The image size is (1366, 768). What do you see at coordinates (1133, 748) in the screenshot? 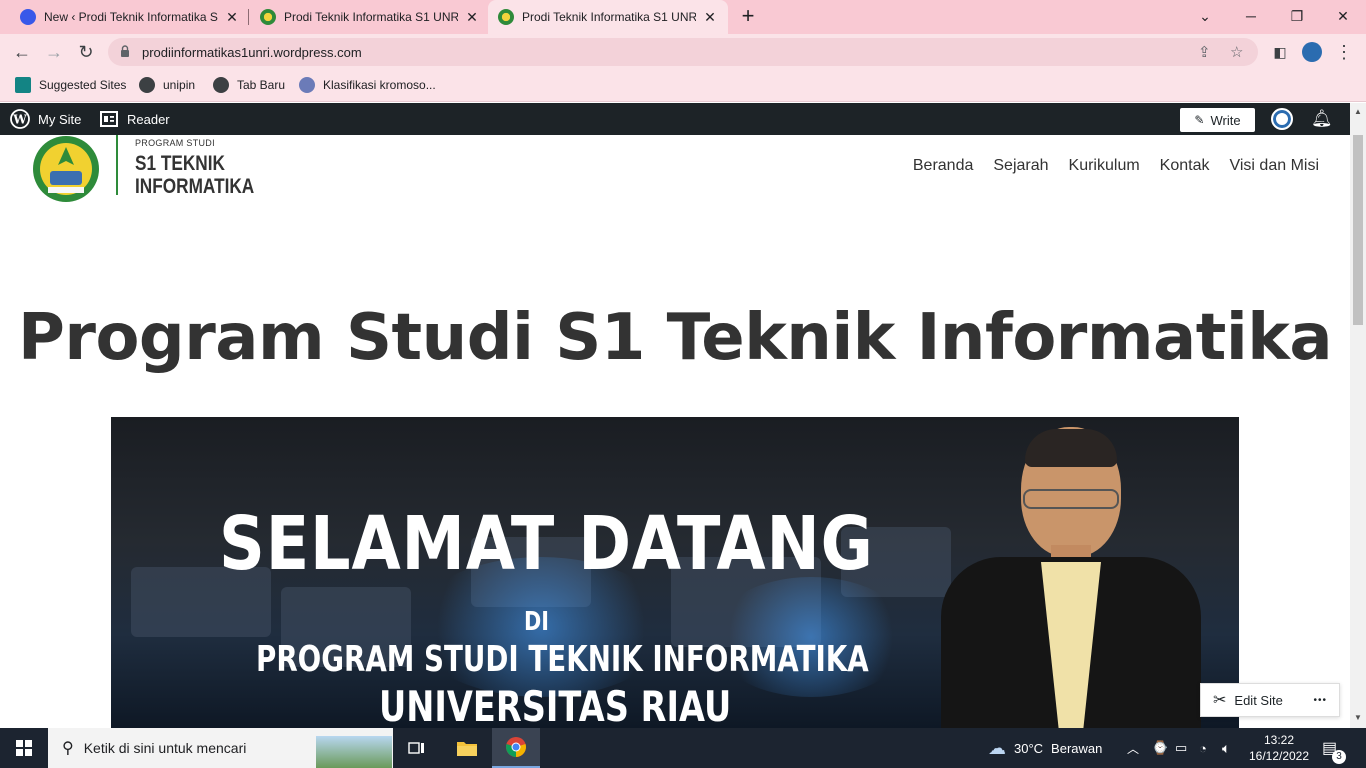
I see `hidden-icons-chevron-icon: ︿` at bounding box center [1133, 748].